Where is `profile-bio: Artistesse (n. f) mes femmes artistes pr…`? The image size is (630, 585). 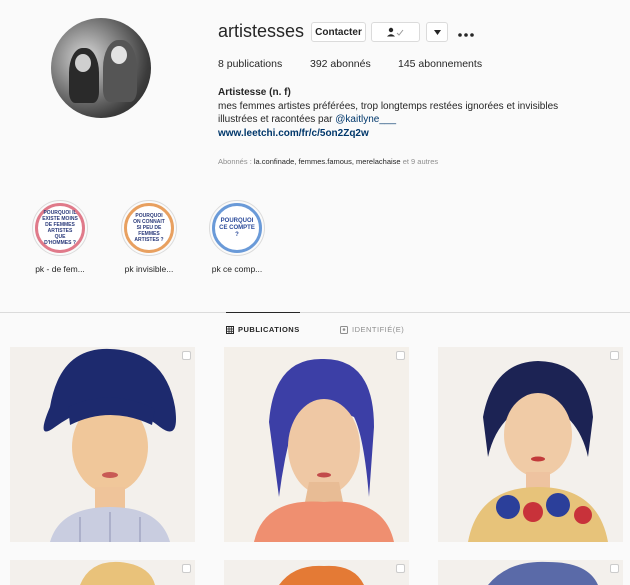 profile-bio: Artistesse (n. f) mes femmes artistes pr… is located at coordinates (408, 113).